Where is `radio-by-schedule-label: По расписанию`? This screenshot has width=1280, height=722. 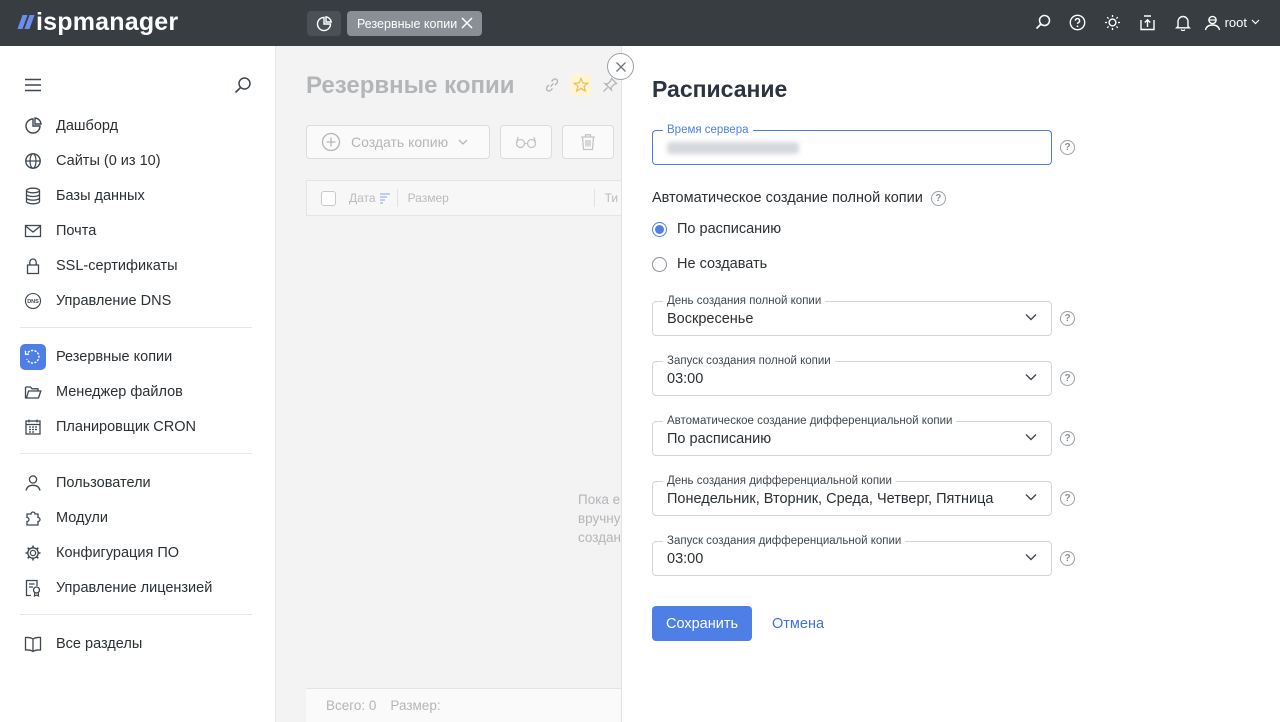 radio-by-schedule-label: По расписанию is located at coordinates (729, 229).